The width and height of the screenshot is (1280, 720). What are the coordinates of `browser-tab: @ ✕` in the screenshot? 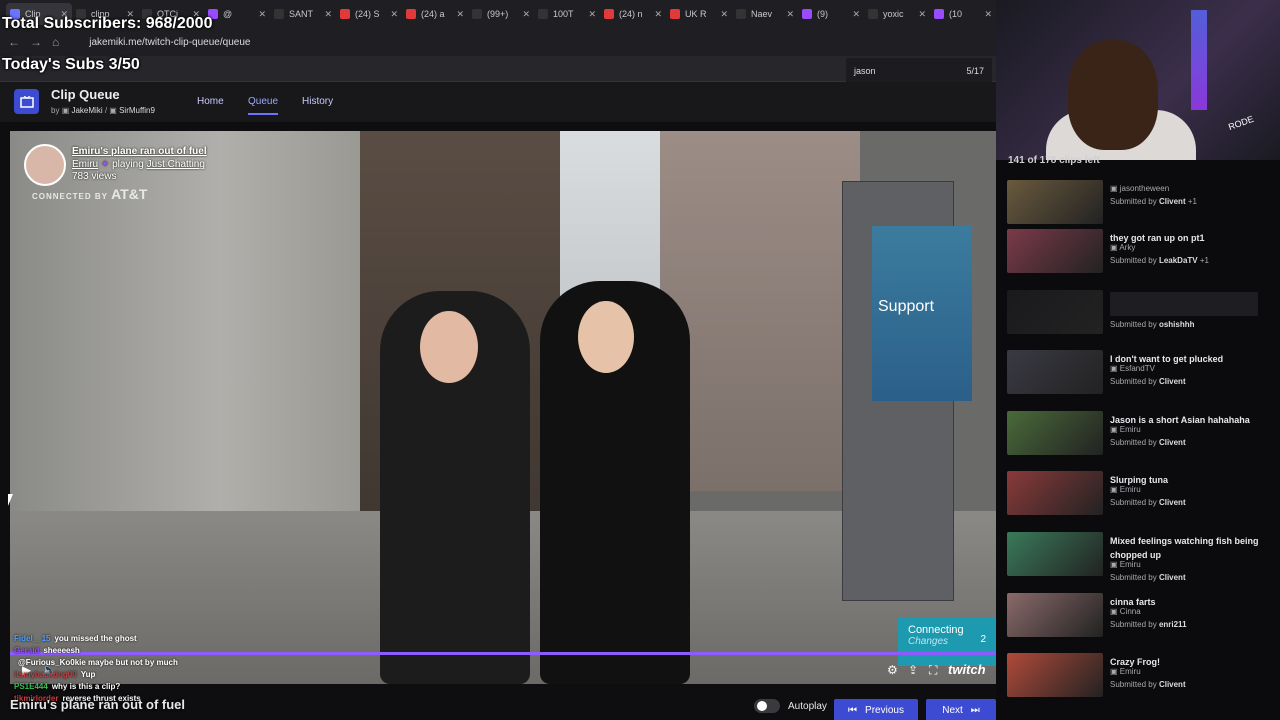 It's located at (237, 14).